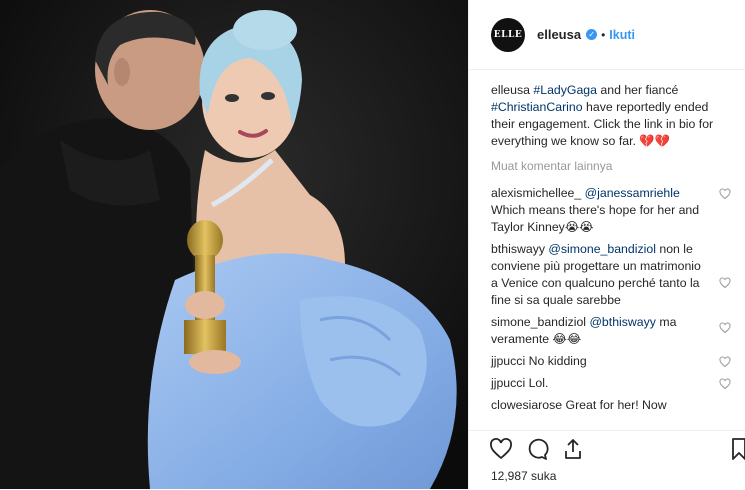 The image size is (745, 490). What do you see at coordinates (632, 193) in the screenshot?
I see `comment-mention: @janessamriehle` at bounding box center [632, 193].